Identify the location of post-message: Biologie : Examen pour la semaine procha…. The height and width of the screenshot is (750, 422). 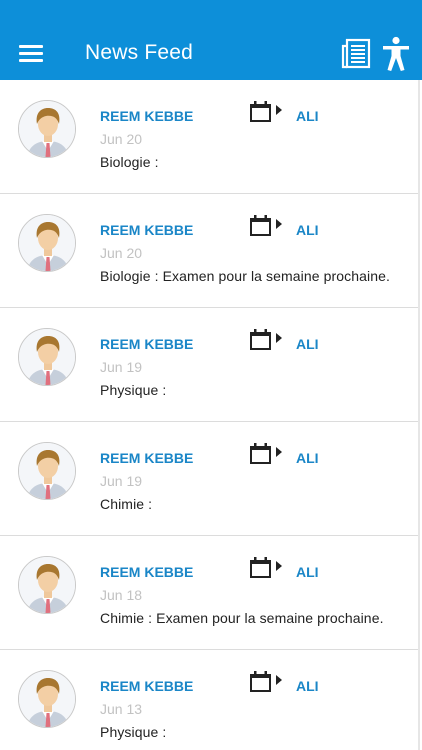
(245, 276).